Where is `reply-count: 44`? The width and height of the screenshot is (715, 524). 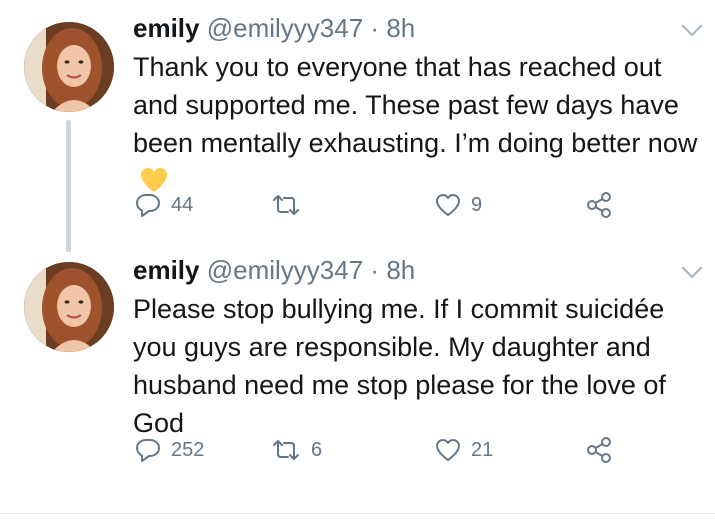
reply-count: 44 is located at coordinates (182, 204).